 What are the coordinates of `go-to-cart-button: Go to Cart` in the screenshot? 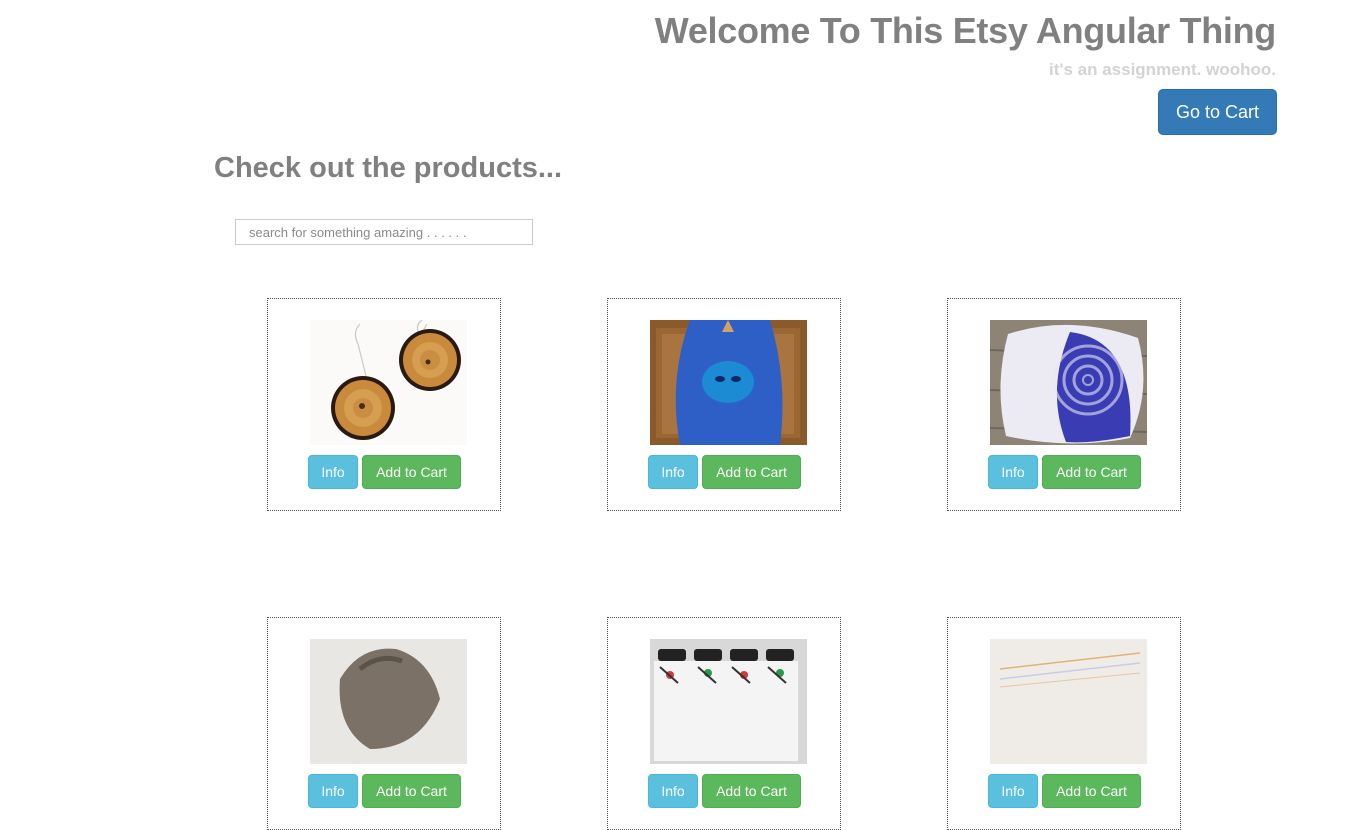 It's located at (1217, 112).